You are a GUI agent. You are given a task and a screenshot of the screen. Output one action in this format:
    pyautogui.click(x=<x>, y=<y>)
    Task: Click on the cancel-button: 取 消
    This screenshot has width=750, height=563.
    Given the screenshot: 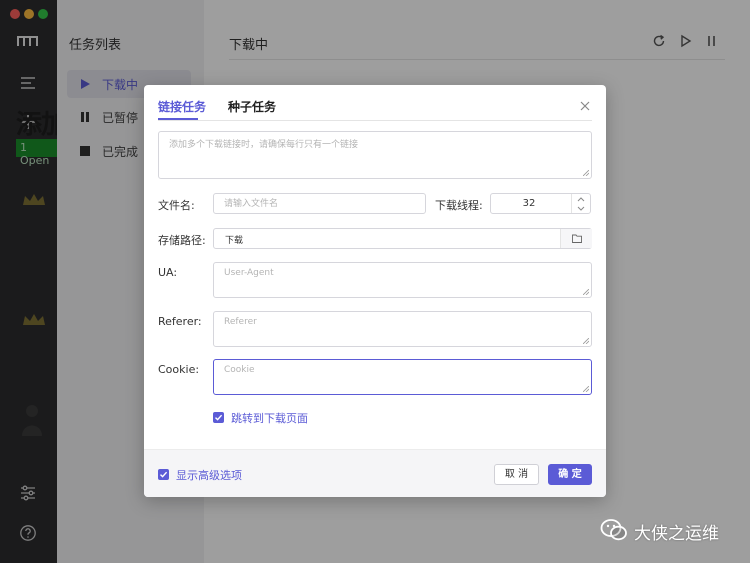 What is the action you would take?
    pyautogui.click(x=516, y=474)
    